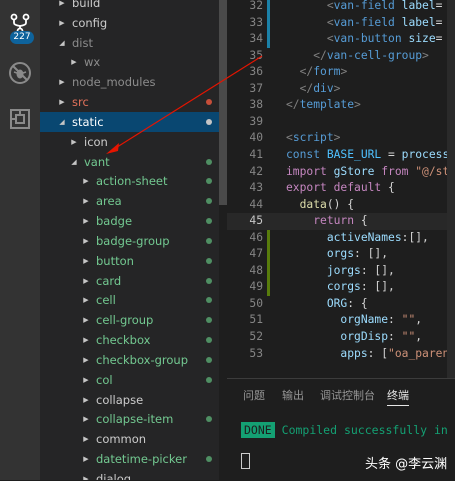 Image resolution: width=455 pixels, height=481 pixels. I want to click on tree-item-label: area, so click(109, 201).